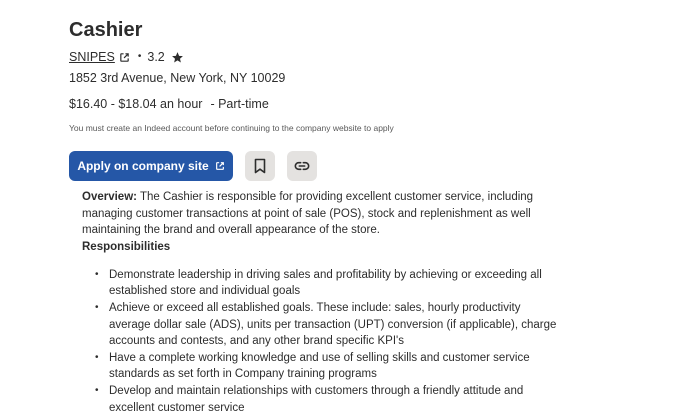  What do you see at coordinates (126, 246) in the screenshot?
I see `responsibilities-heading: Responsibilities` at bounding box center [126, 246].